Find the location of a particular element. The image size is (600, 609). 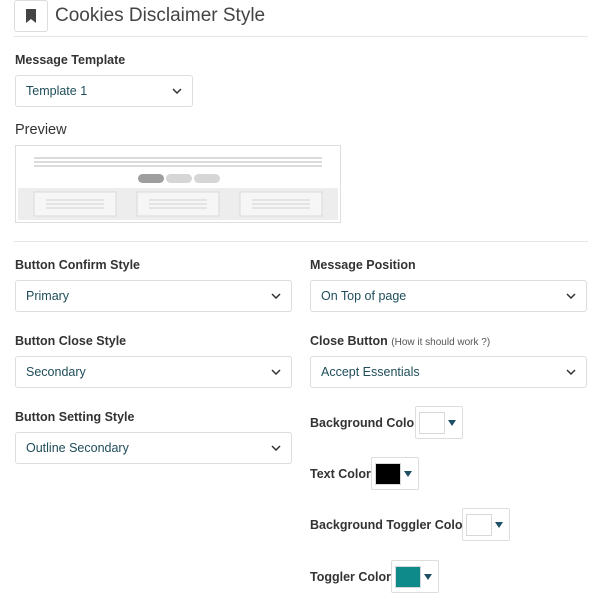

bookmark-icon is located at coordinates (31, 16).